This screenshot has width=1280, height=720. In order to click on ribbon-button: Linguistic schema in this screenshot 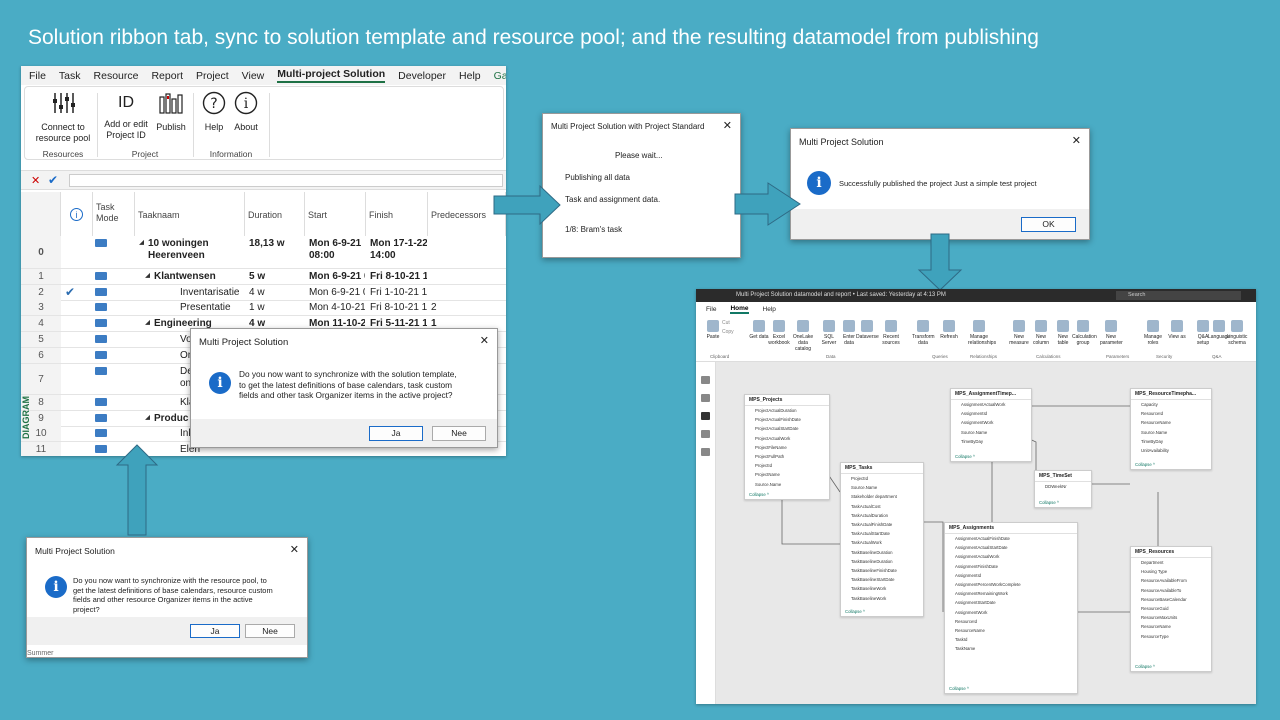, I will do `click(1237, 333)`.